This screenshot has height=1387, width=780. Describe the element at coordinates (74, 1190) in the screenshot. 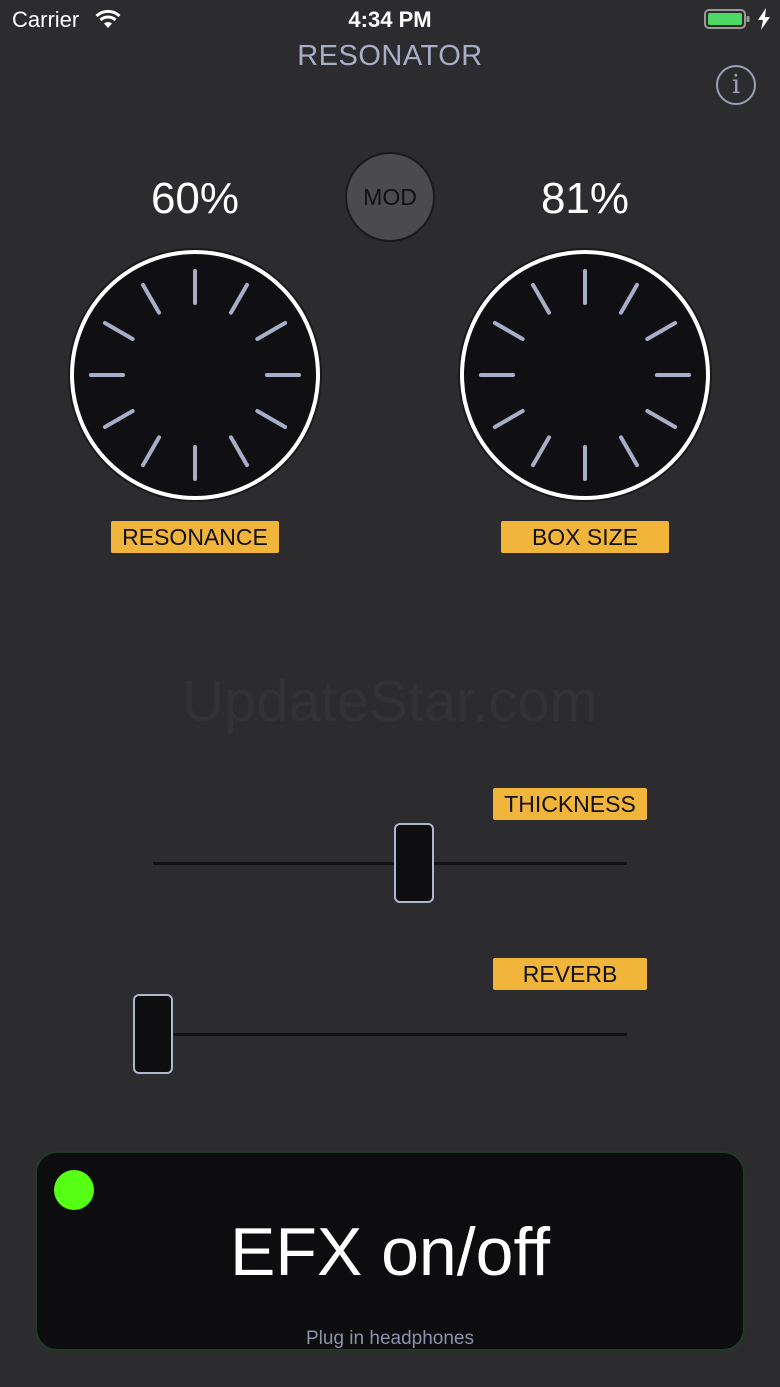

I see `efx-status-led` at that location.